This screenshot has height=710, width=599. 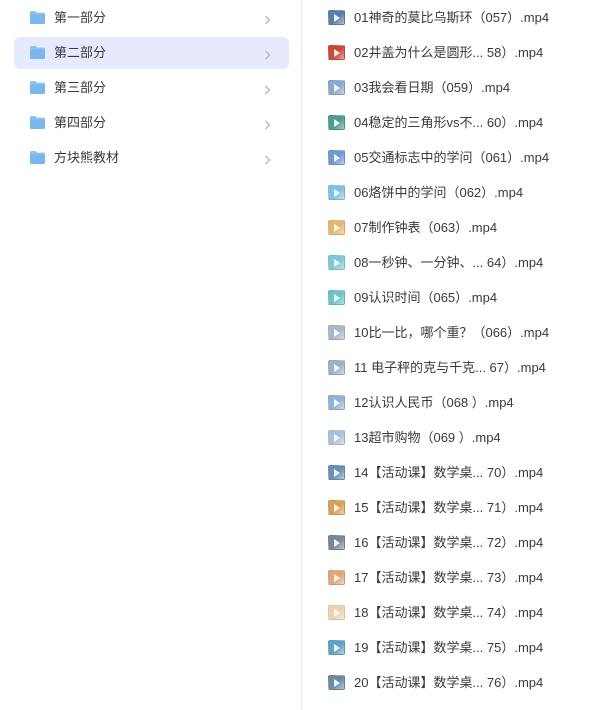 I want to click on file-name: 12认识人民币（068 ）.mp4, so click(x=434, y=402).